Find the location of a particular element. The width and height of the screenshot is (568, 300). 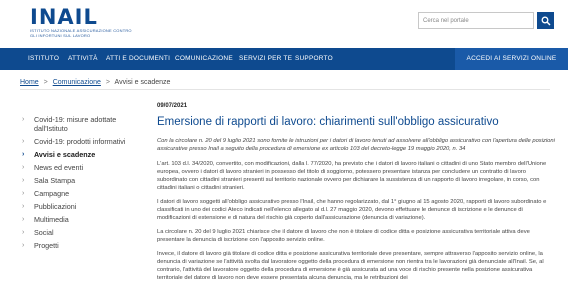

sidebar-item-label: Progetti is located at coordinates (46, 245).